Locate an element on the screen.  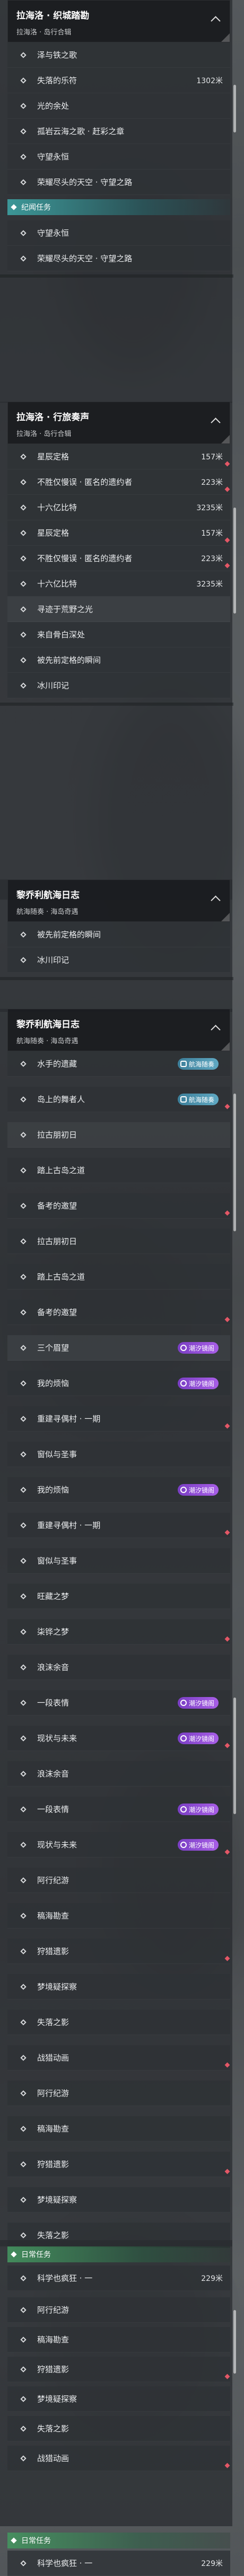
quest-distance: 1302米 is located at coordinates (210, 80).